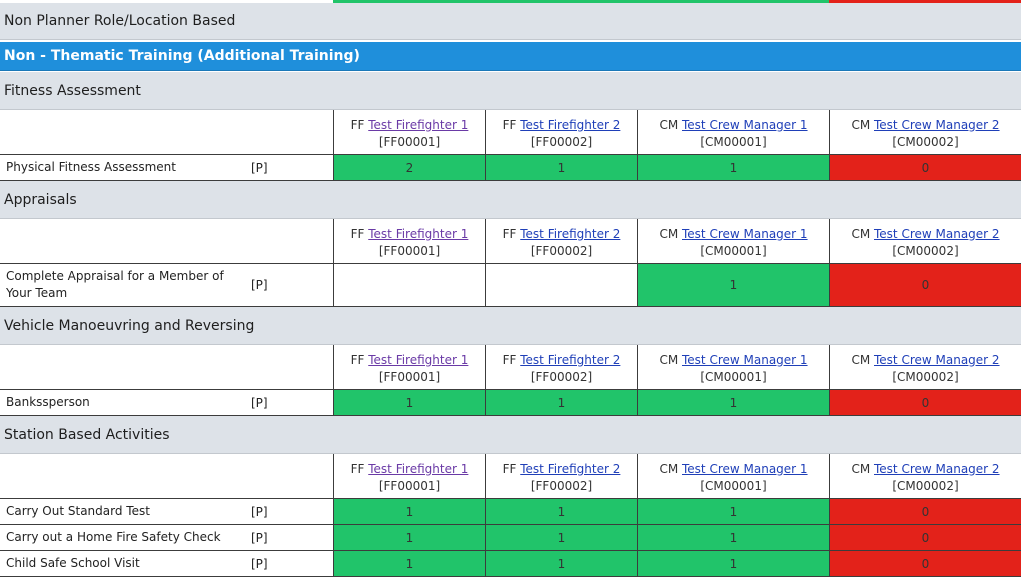 The width and height of the screenshot is (1021, 580). I want to click on activity-row: Physical Fitness Assessment [P] 2 1 1 0, so click(510, 168).